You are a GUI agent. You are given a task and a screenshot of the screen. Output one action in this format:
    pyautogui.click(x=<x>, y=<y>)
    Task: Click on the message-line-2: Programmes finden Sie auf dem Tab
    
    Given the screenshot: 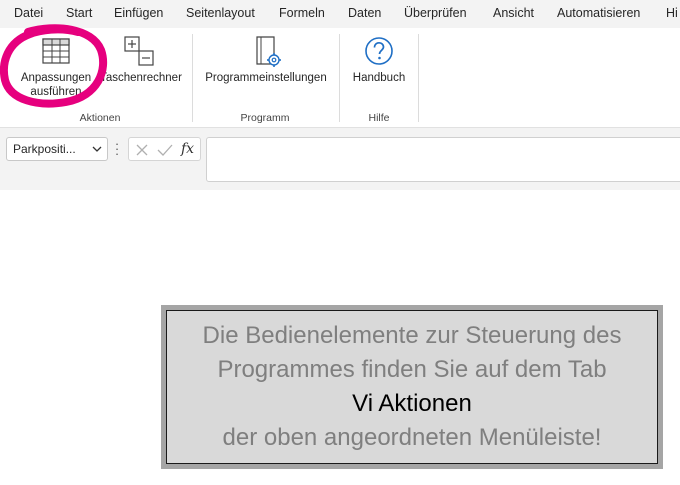 What is the action you would take?
    pyautogui.click(x=412, y=369)
    